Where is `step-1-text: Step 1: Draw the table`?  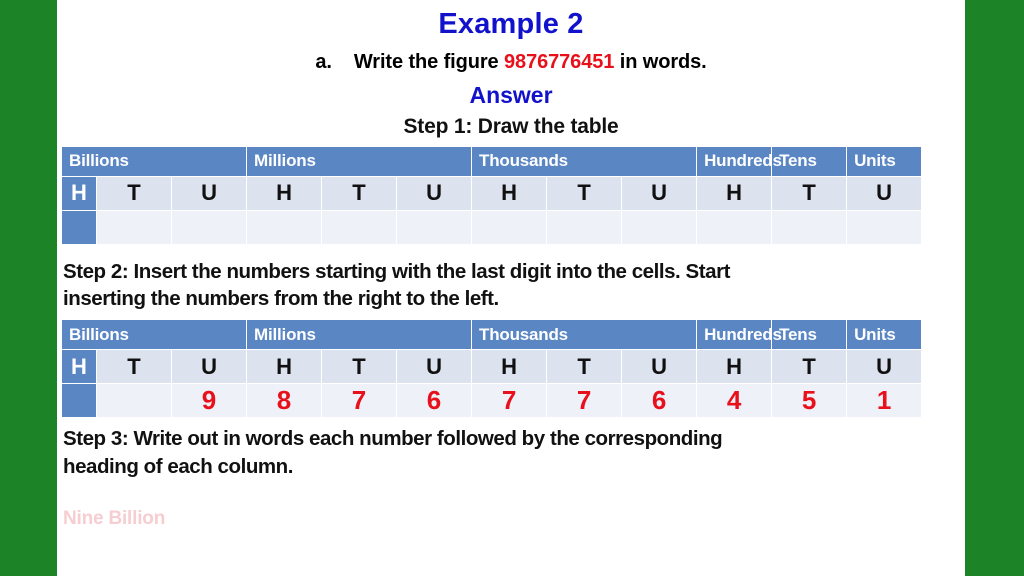 step-1-text: Step 1: Draw the table is located at coordinates (511, 126).